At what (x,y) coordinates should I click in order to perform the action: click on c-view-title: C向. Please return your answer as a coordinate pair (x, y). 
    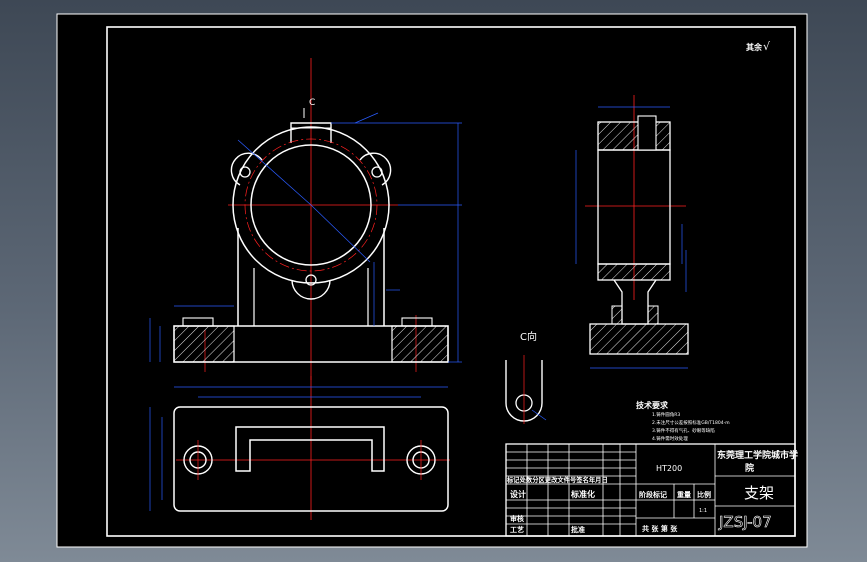
    Looking at the image, I should click on (528, 336).